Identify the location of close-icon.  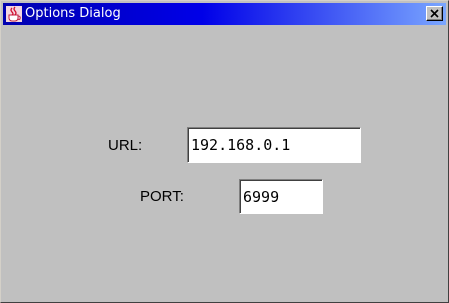
(434, 13).